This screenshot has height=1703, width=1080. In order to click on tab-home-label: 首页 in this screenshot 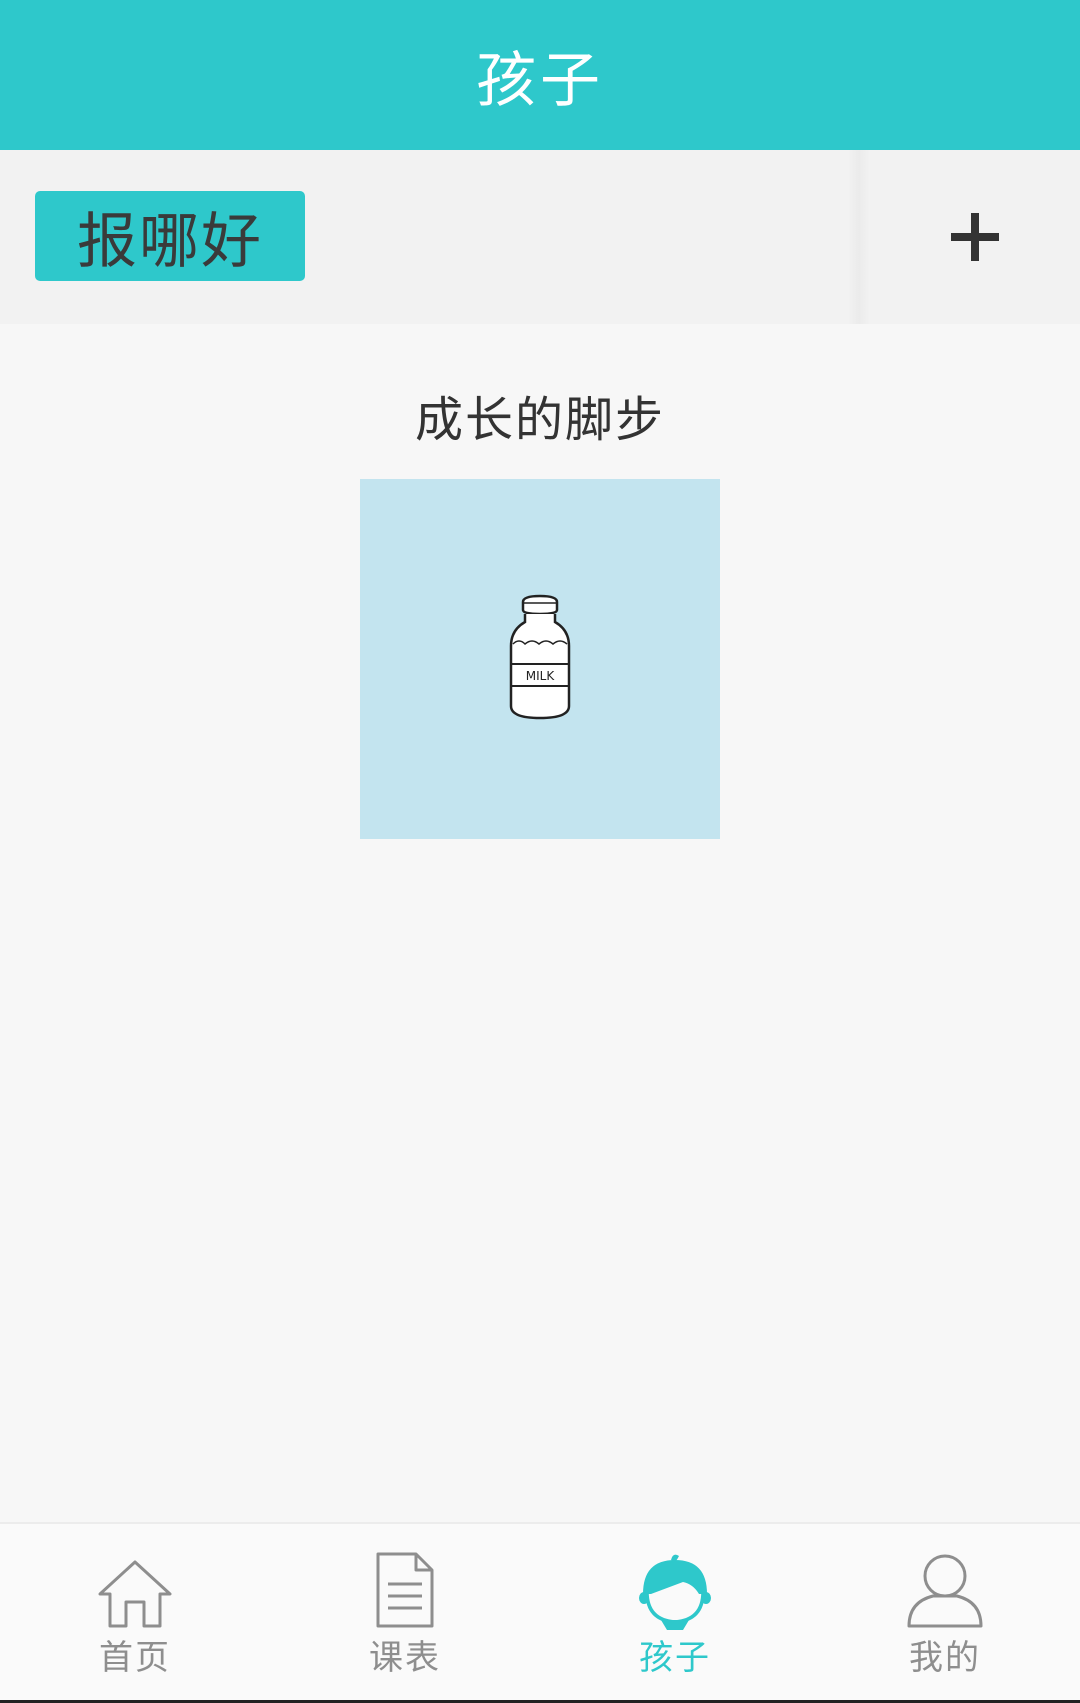, I will do `click(135, 1658)`.